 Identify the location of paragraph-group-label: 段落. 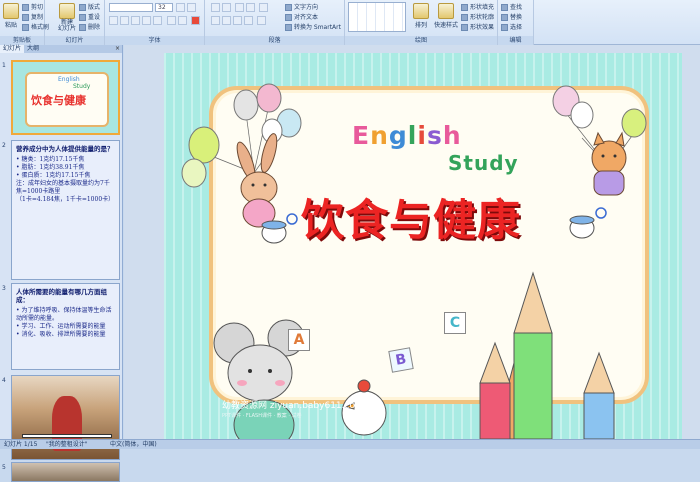
(274, 40).